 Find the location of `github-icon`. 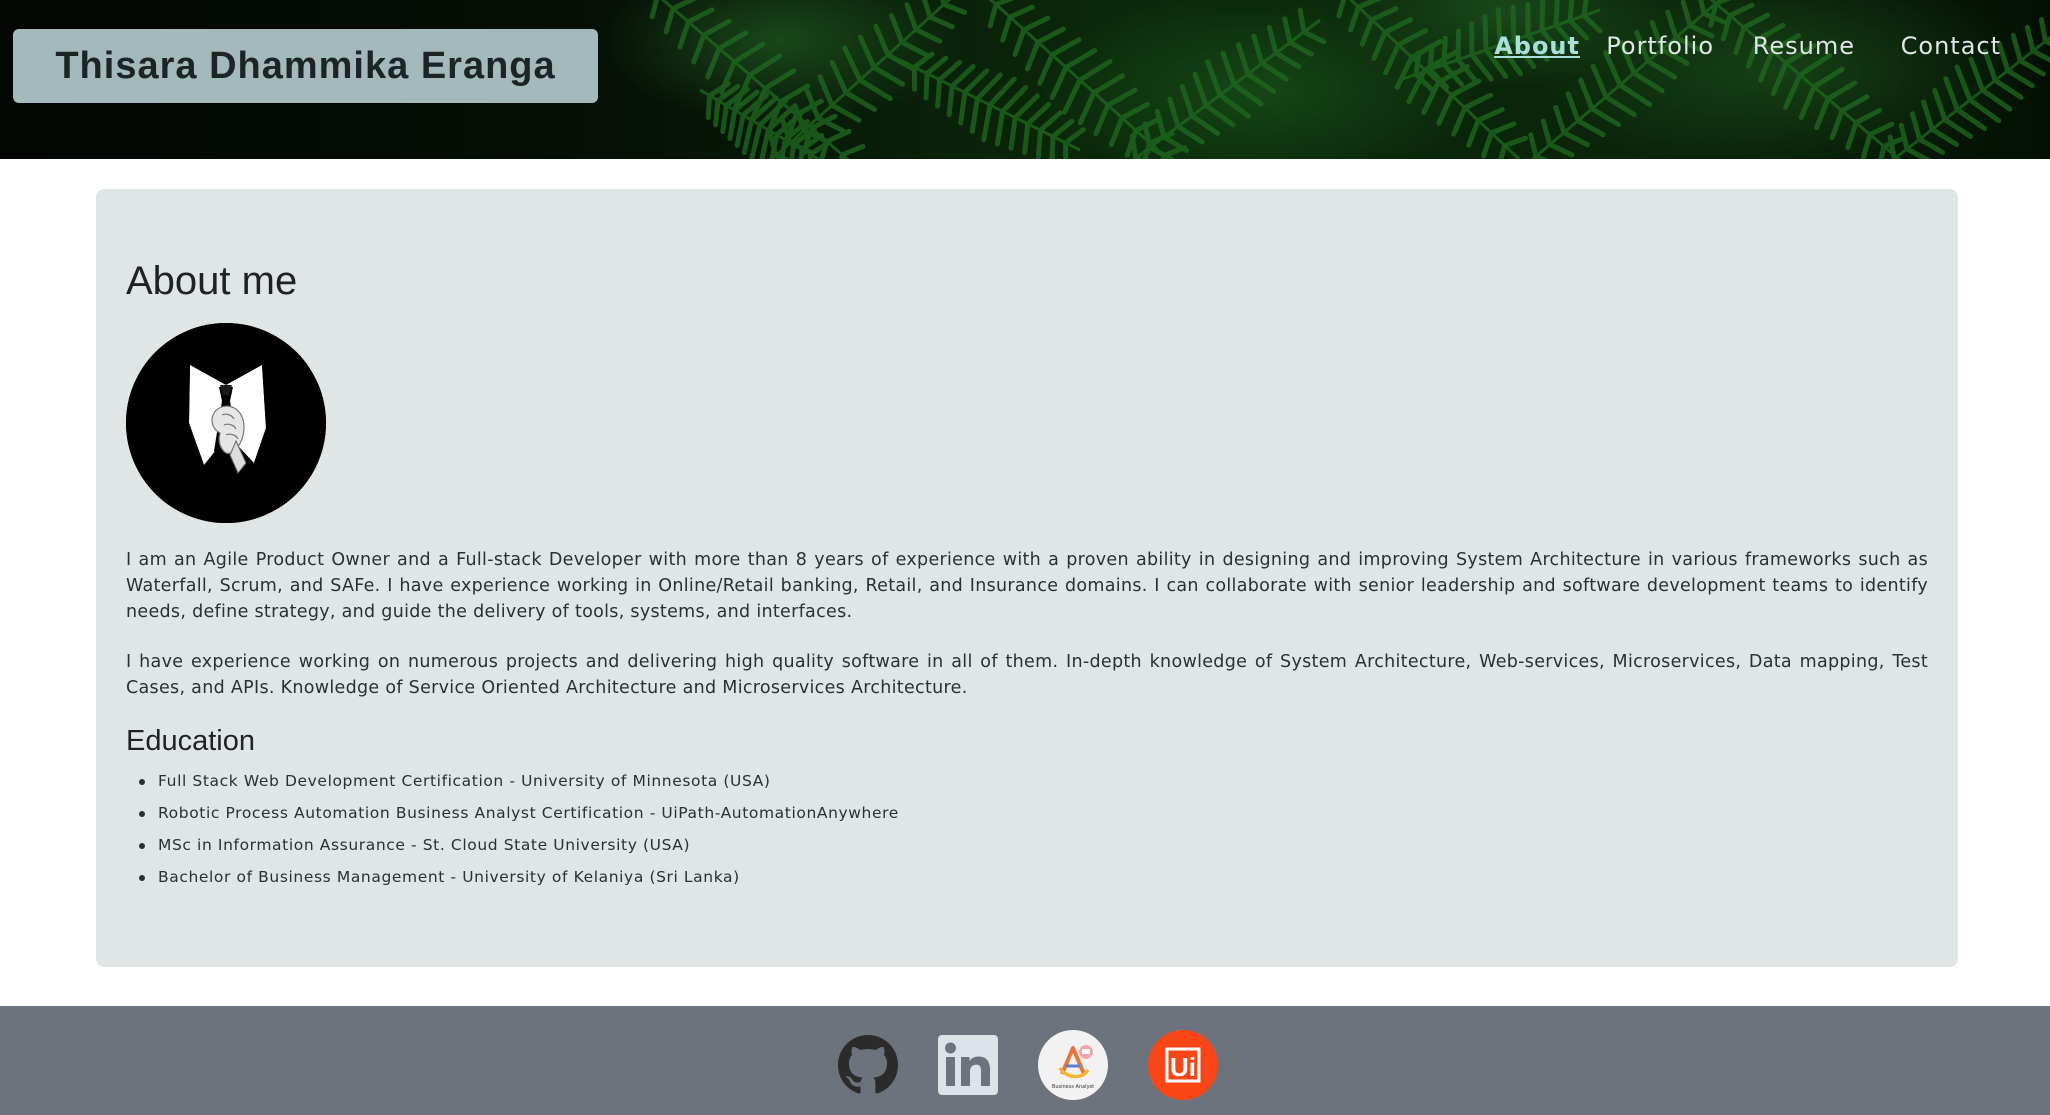

github-icon is located at coordinates (868, 1064).